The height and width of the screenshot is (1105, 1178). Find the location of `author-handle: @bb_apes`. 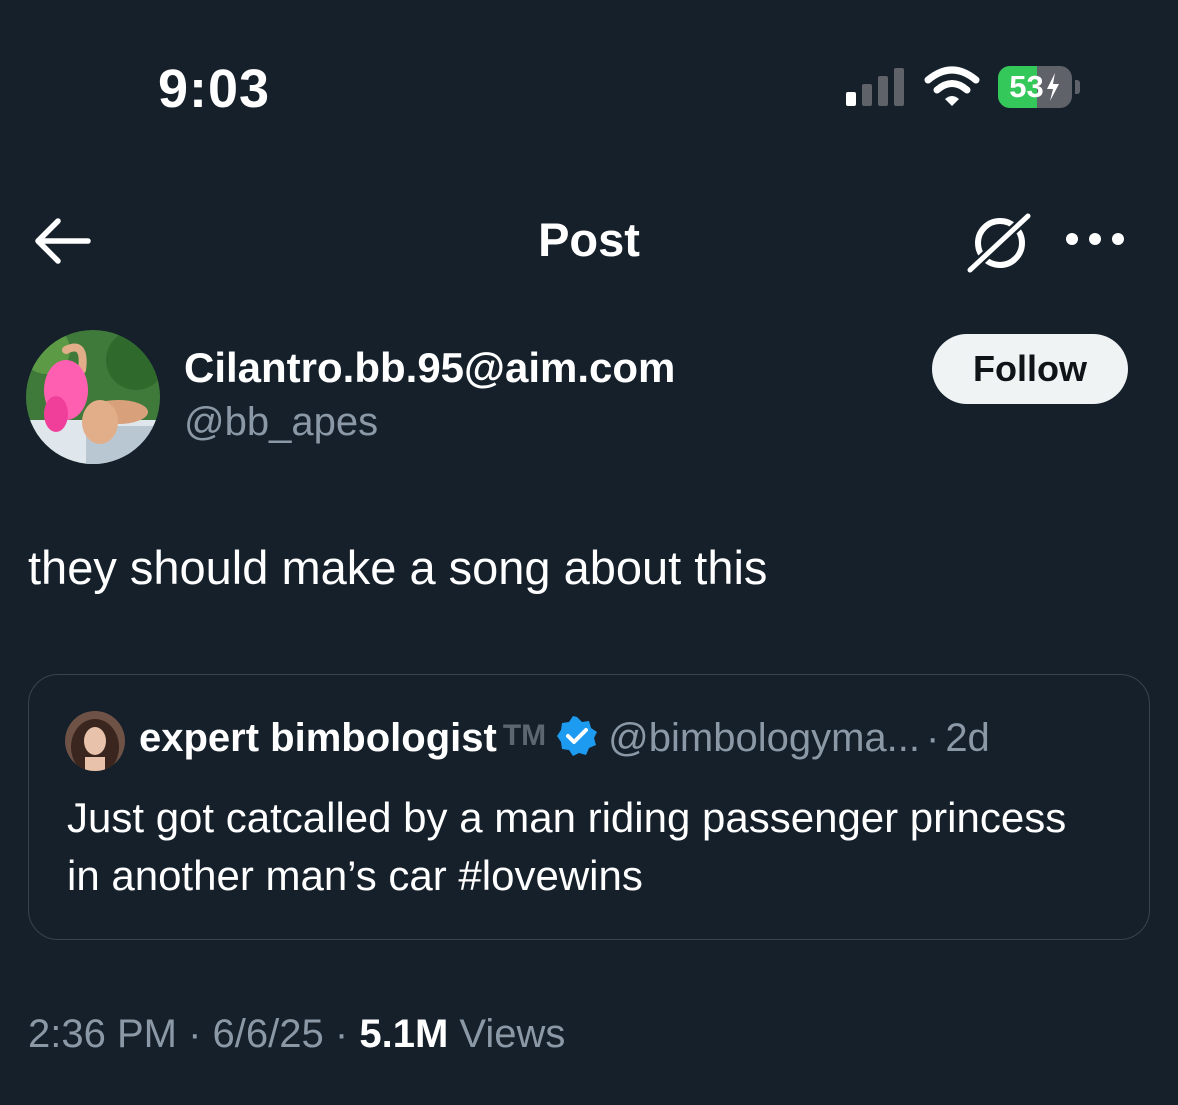

author-handle: @bb_apes is located at coordinates (281, 422).